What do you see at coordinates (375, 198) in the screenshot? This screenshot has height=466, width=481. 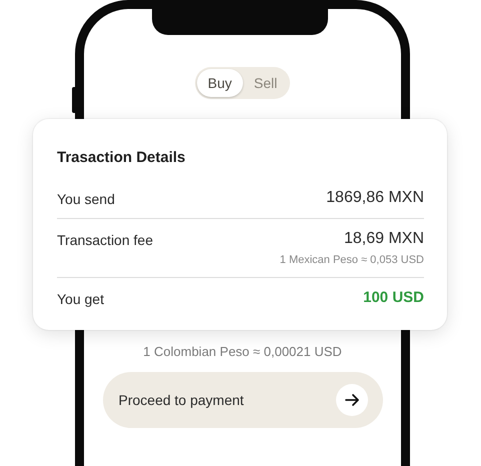 I see `detail-value: 1869,86 MXN` at bounding box center [375, 198].